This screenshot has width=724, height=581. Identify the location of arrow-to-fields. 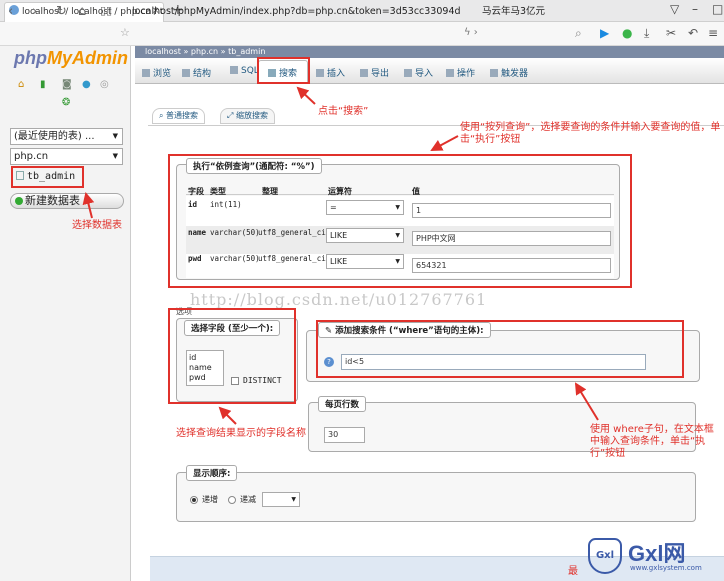
(227, 415).